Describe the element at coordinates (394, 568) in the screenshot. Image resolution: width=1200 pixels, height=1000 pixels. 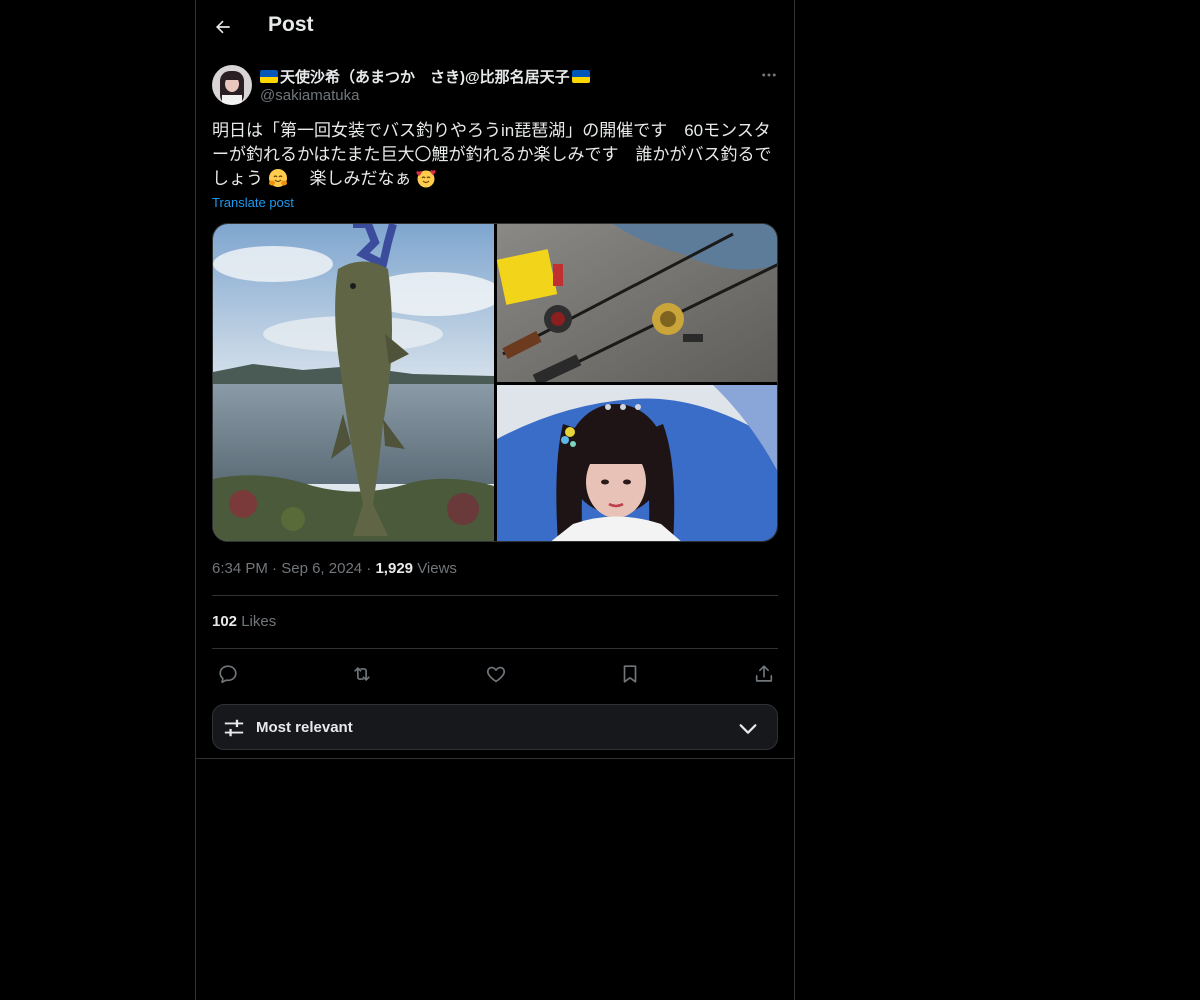
I see `views-count: 1,929` at that location.